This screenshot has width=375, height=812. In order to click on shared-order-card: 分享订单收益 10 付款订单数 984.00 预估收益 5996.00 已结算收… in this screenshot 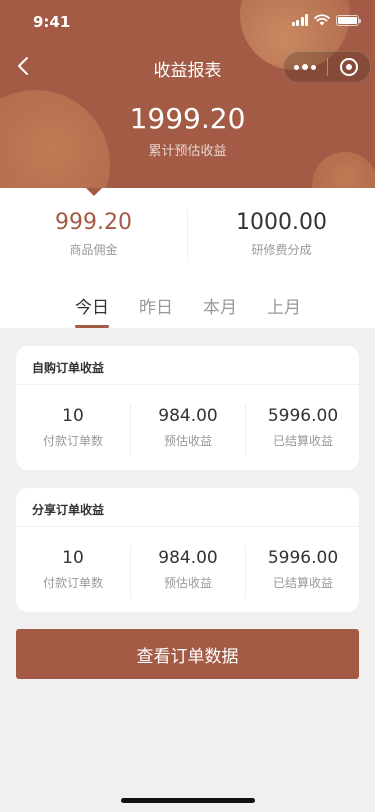, I will do `click(187, 550)`.